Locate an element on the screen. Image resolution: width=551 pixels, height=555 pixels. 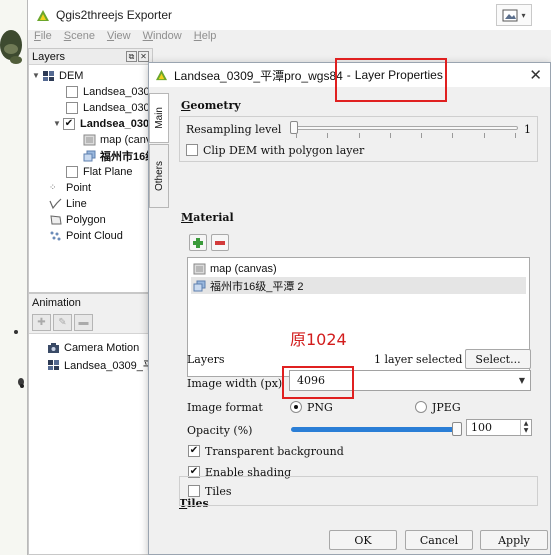
tree-item-label: DEM is located at coordinates (71, 75).